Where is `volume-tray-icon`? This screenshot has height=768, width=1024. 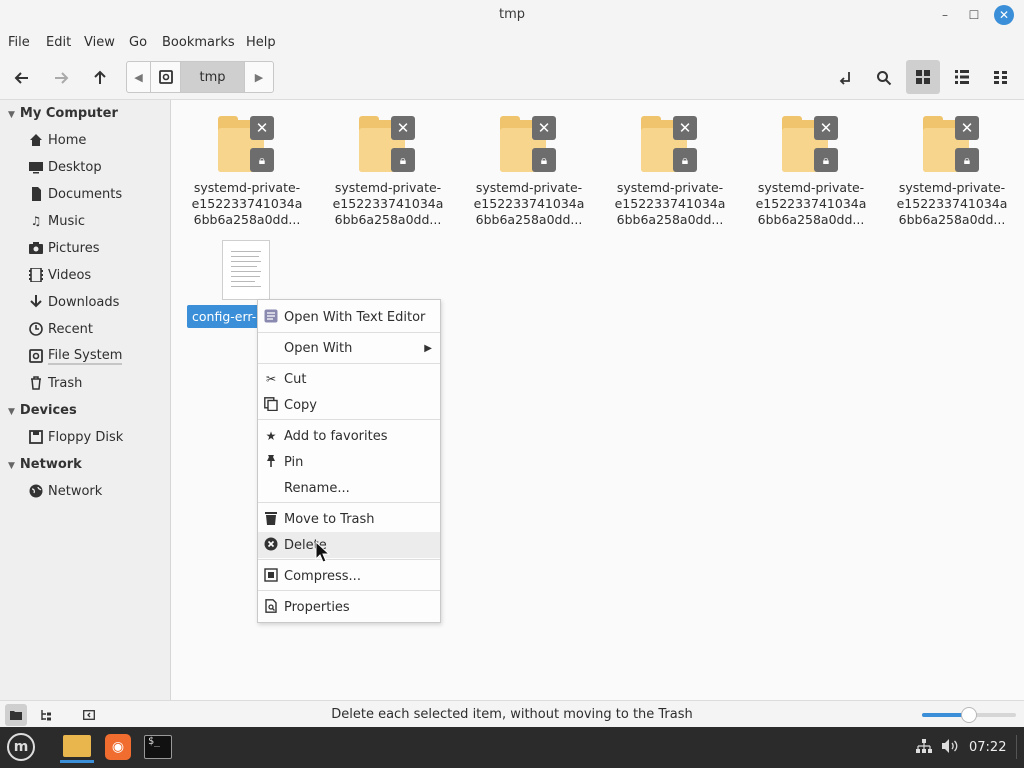
volume-tray-icon is located at coordinates (950, 748).